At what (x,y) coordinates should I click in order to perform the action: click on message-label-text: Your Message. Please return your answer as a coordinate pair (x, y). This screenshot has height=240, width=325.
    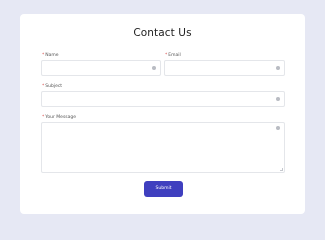
    Looking at the image, I should click on (61, 117).